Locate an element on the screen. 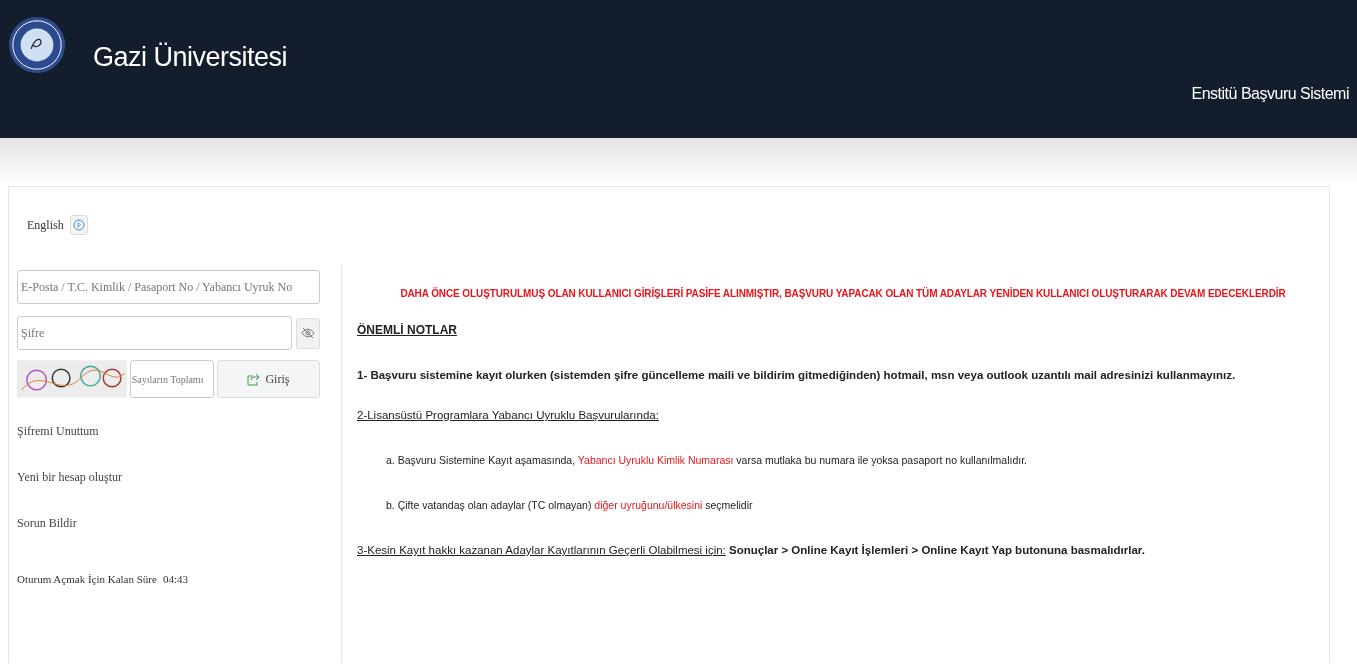 This screenshot has height=664, width=1357. play-circle-icon is located at coordinates (78, 225).